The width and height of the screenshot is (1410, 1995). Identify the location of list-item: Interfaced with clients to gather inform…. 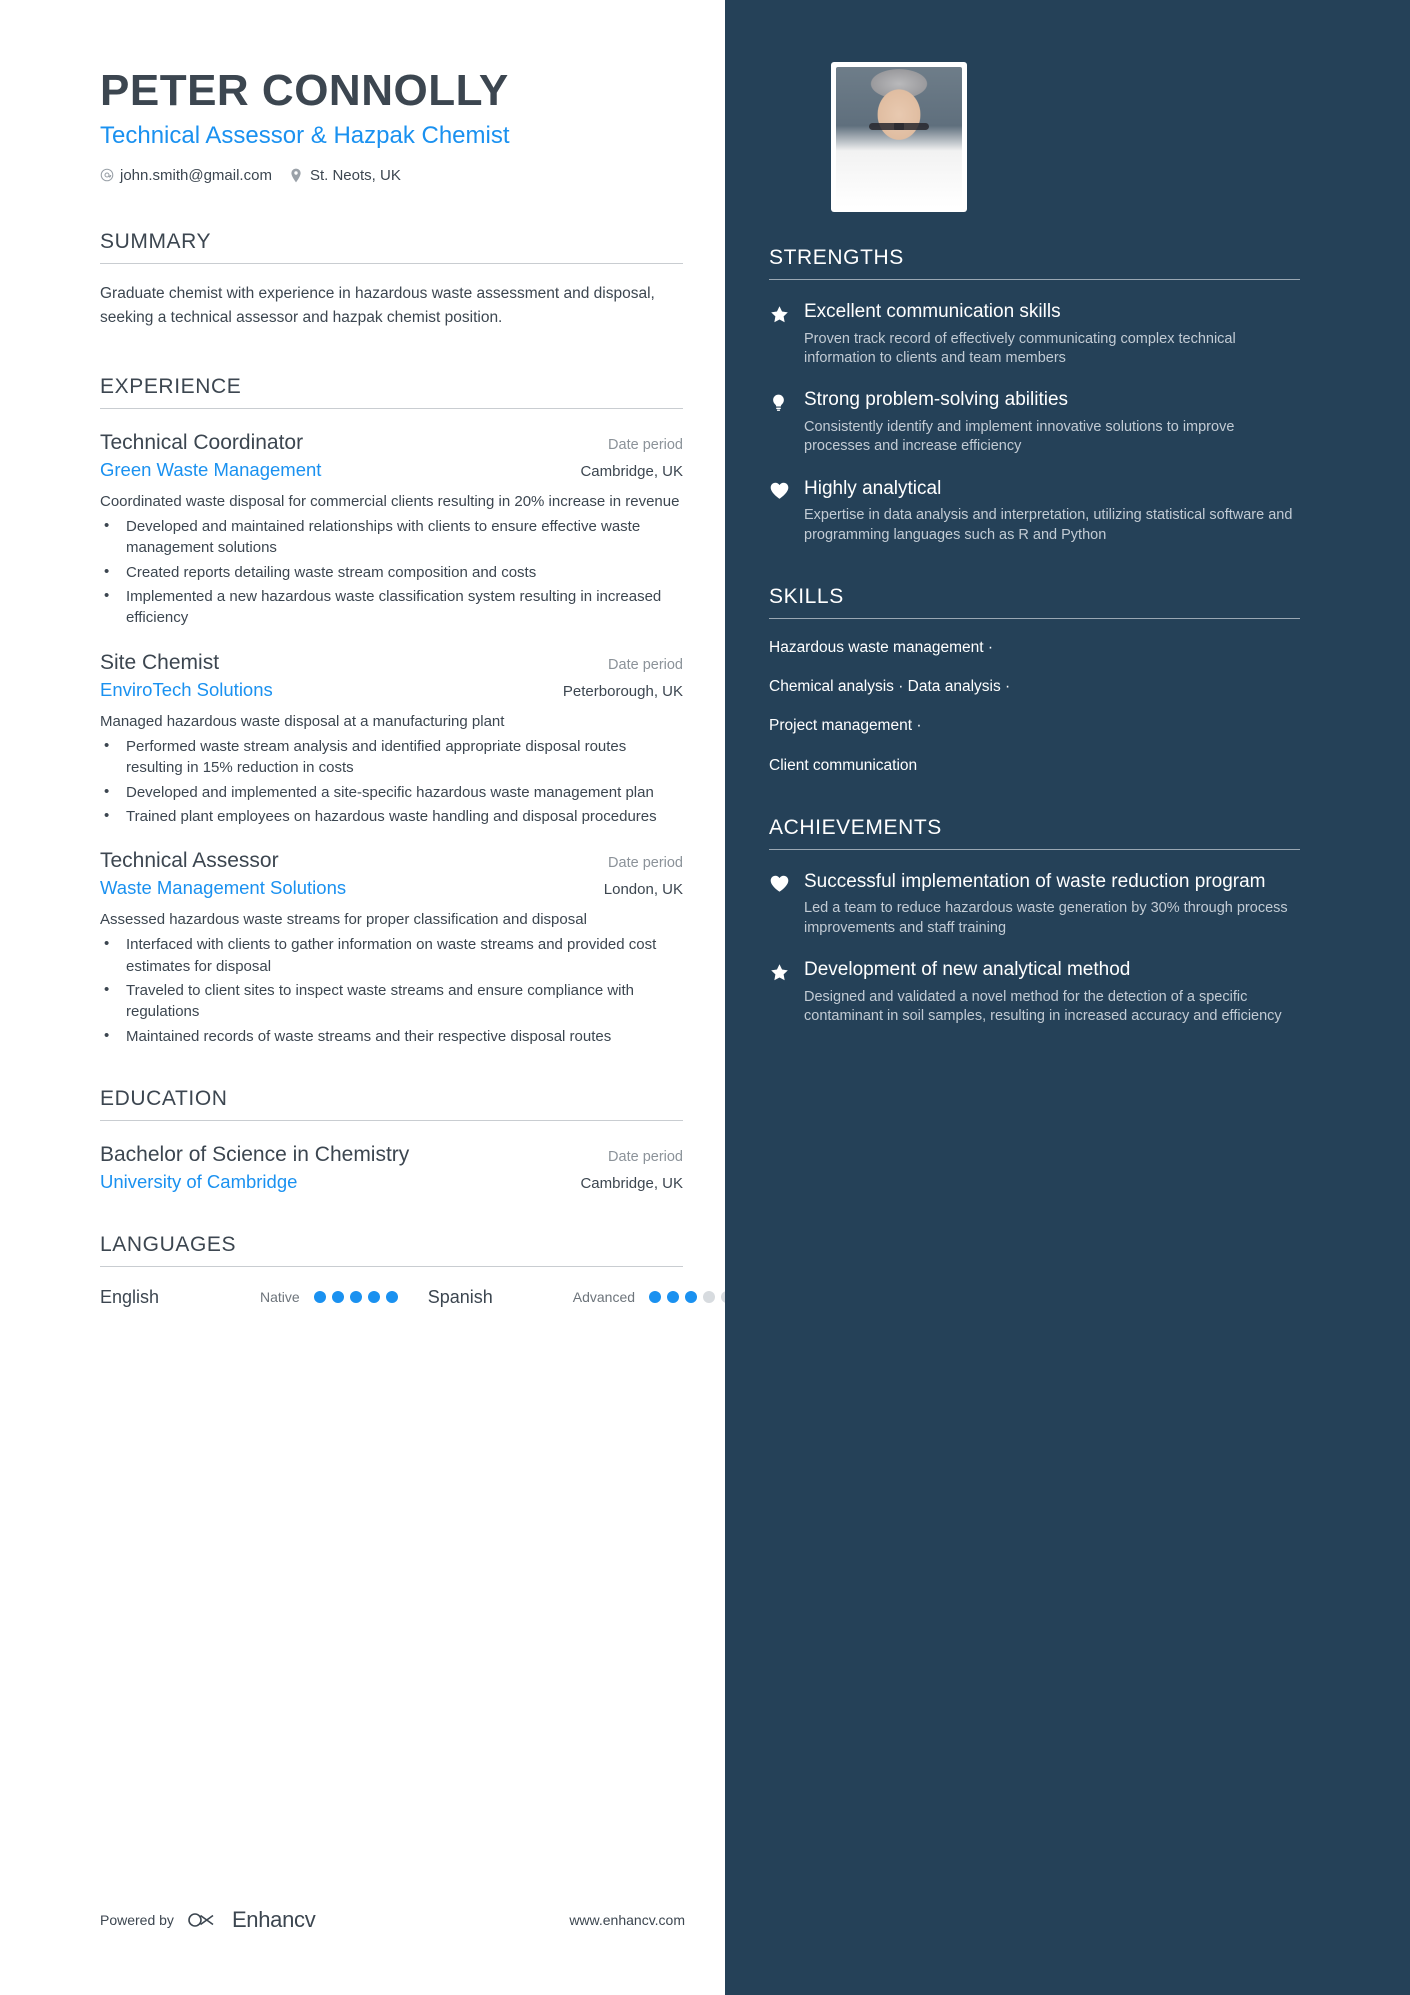
(391, 955).